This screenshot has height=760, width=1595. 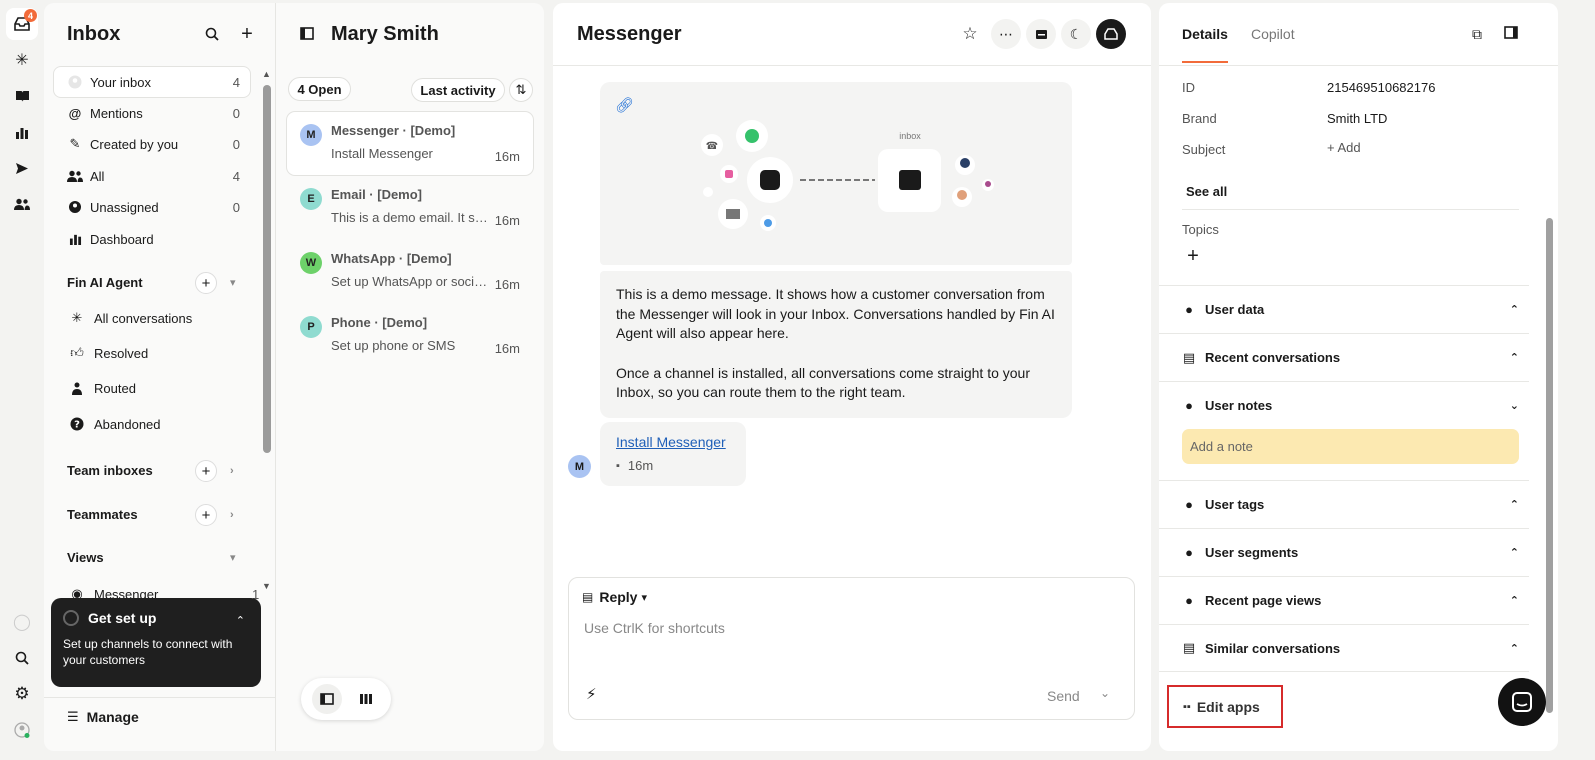 What do you see at coordinates (152, 176) in the screenshot?
I see `nav-all: All 4` at bounding box center [152, 176].